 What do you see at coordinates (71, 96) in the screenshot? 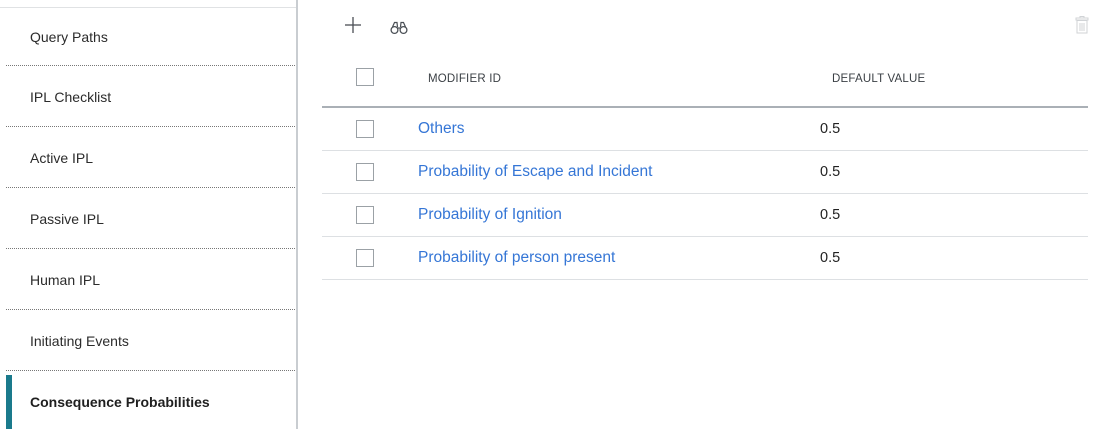
I see `sidebar-item-label: IPL Checklist` at bounding box center [71, 96].